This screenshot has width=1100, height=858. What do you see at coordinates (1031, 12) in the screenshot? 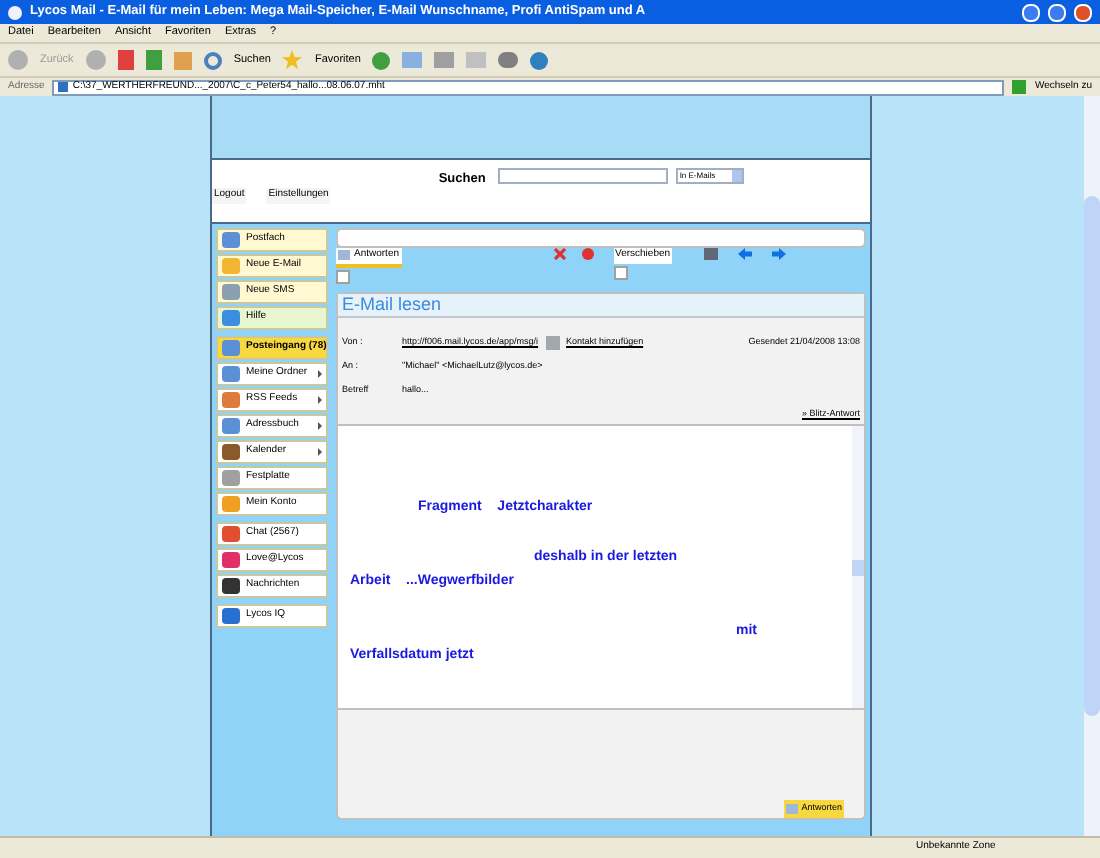
I see `minimize-button` at bounding box center [1031, 12].